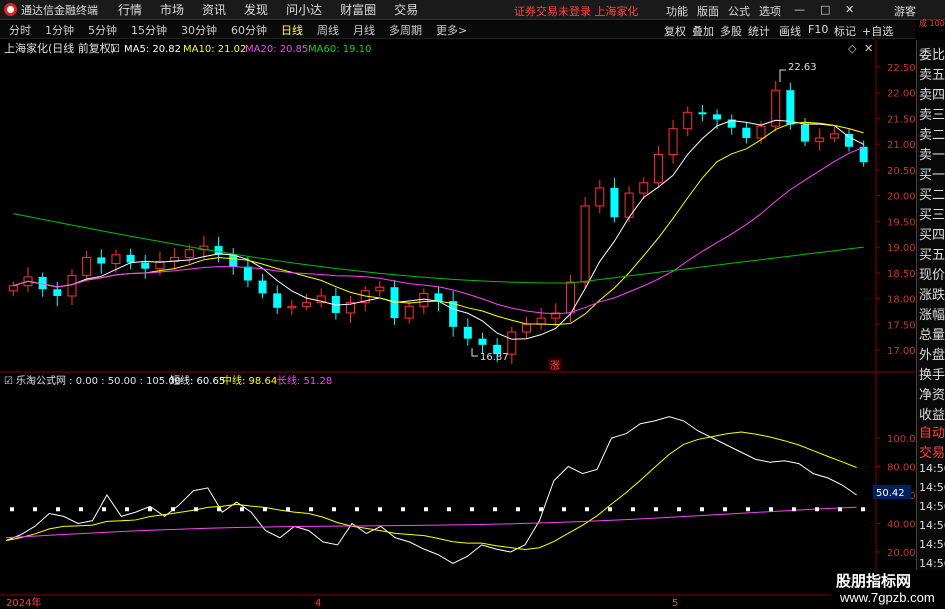 This screenshot has height=609, width=945. What do you see at coordinates (790, 31) in the screenshot?
I see `btn-draw: 画线` at bounding box center [790, 31].